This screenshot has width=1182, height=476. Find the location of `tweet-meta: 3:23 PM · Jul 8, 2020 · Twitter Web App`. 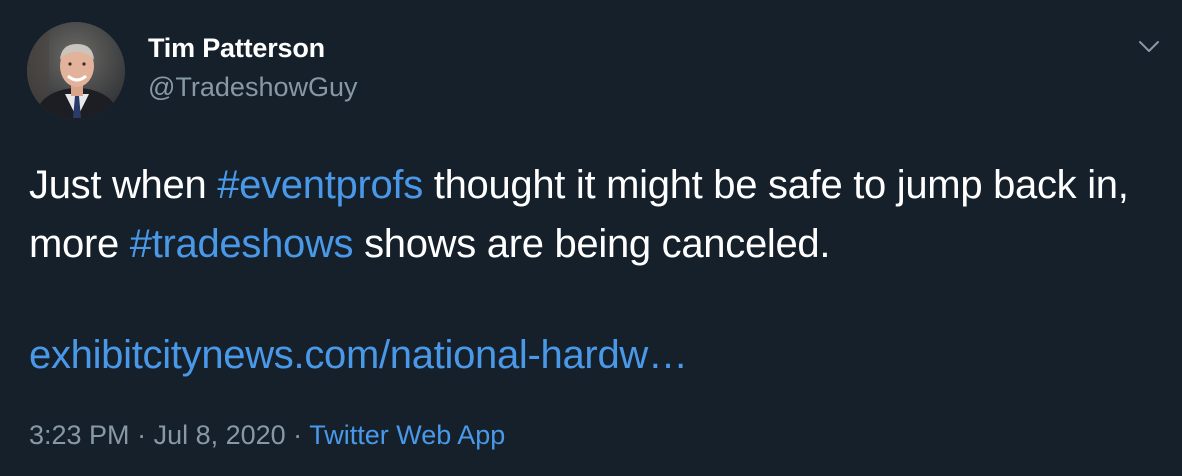

tweet-meta: 3:23 PM · Jul 8, 2020 · Twitter Web App is located at coordinates (267, 435).